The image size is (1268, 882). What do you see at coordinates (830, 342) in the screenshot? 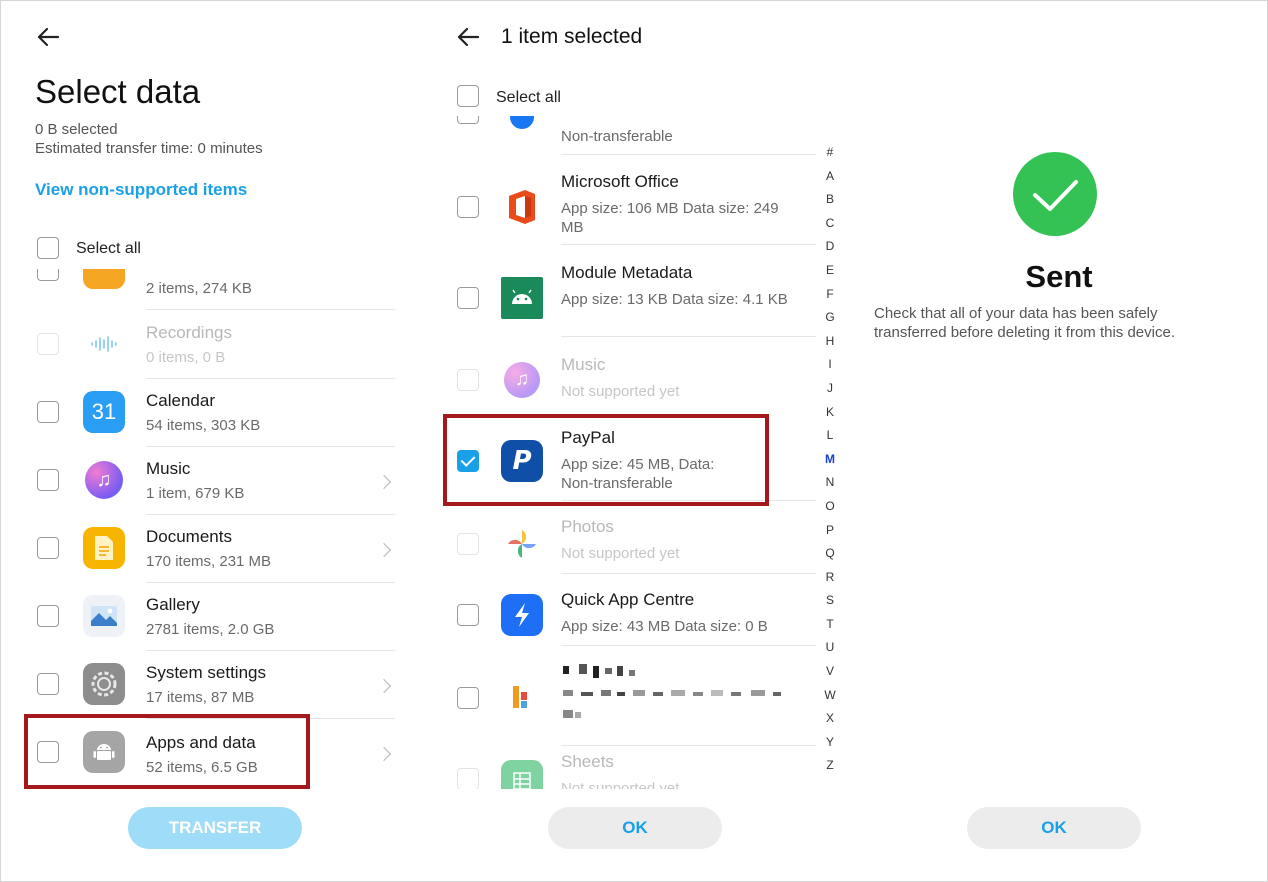
I see `alphabet-letter: H` at bounding box center [830, 342].